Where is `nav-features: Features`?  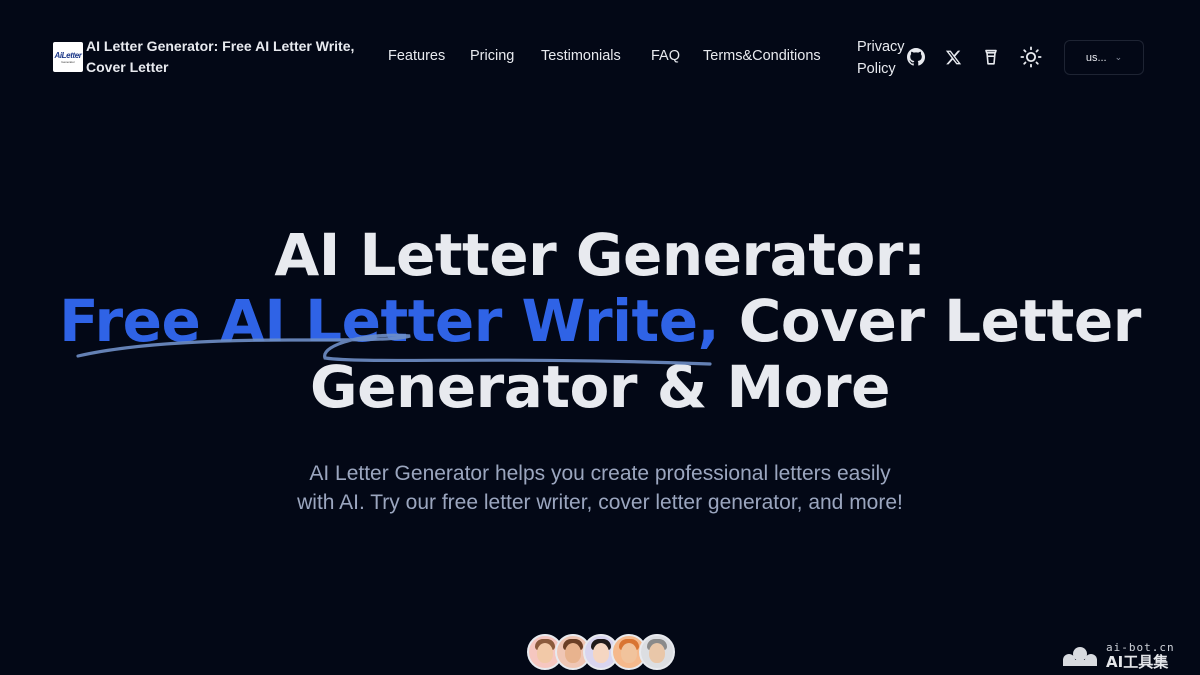
nav-features: Features is located at coordinates (416, 56).